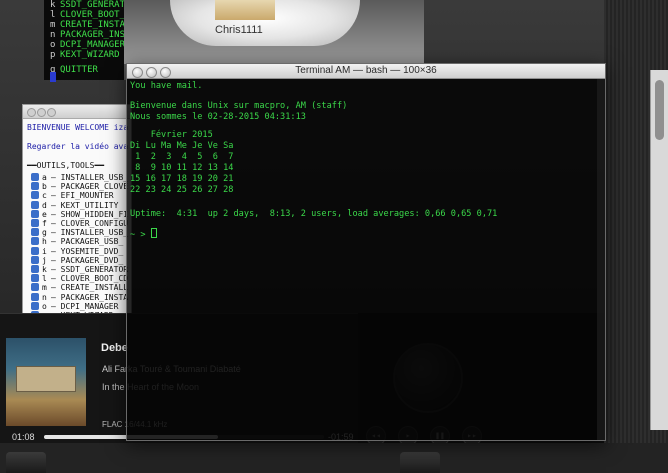 The height and width of the screenshot is (473, 668). What do you see at coordinates (92, 242) in the screenshot?
I see `option-label: PACKAGER_USB_` at bounding box center [92, 242].